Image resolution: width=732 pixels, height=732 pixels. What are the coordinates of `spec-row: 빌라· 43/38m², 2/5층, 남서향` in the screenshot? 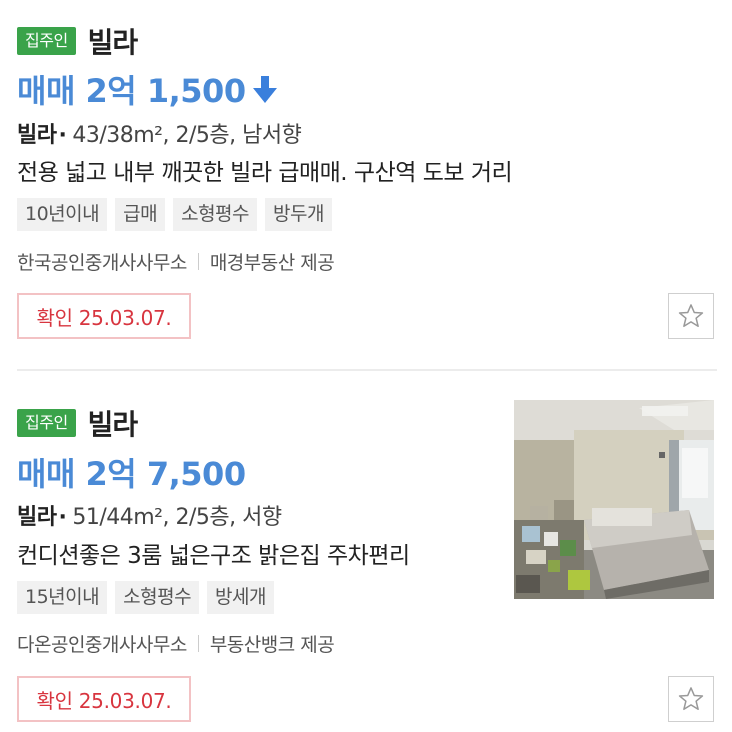 It's located at (159, 133).